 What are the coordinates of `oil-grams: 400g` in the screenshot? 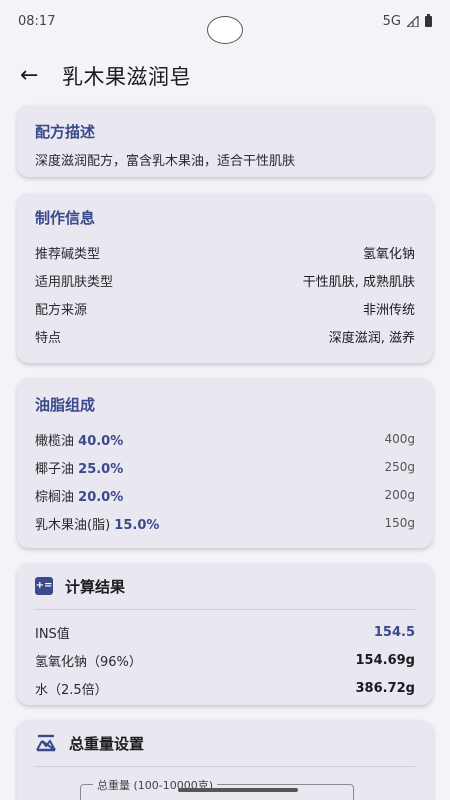 It's located at (399, 439).